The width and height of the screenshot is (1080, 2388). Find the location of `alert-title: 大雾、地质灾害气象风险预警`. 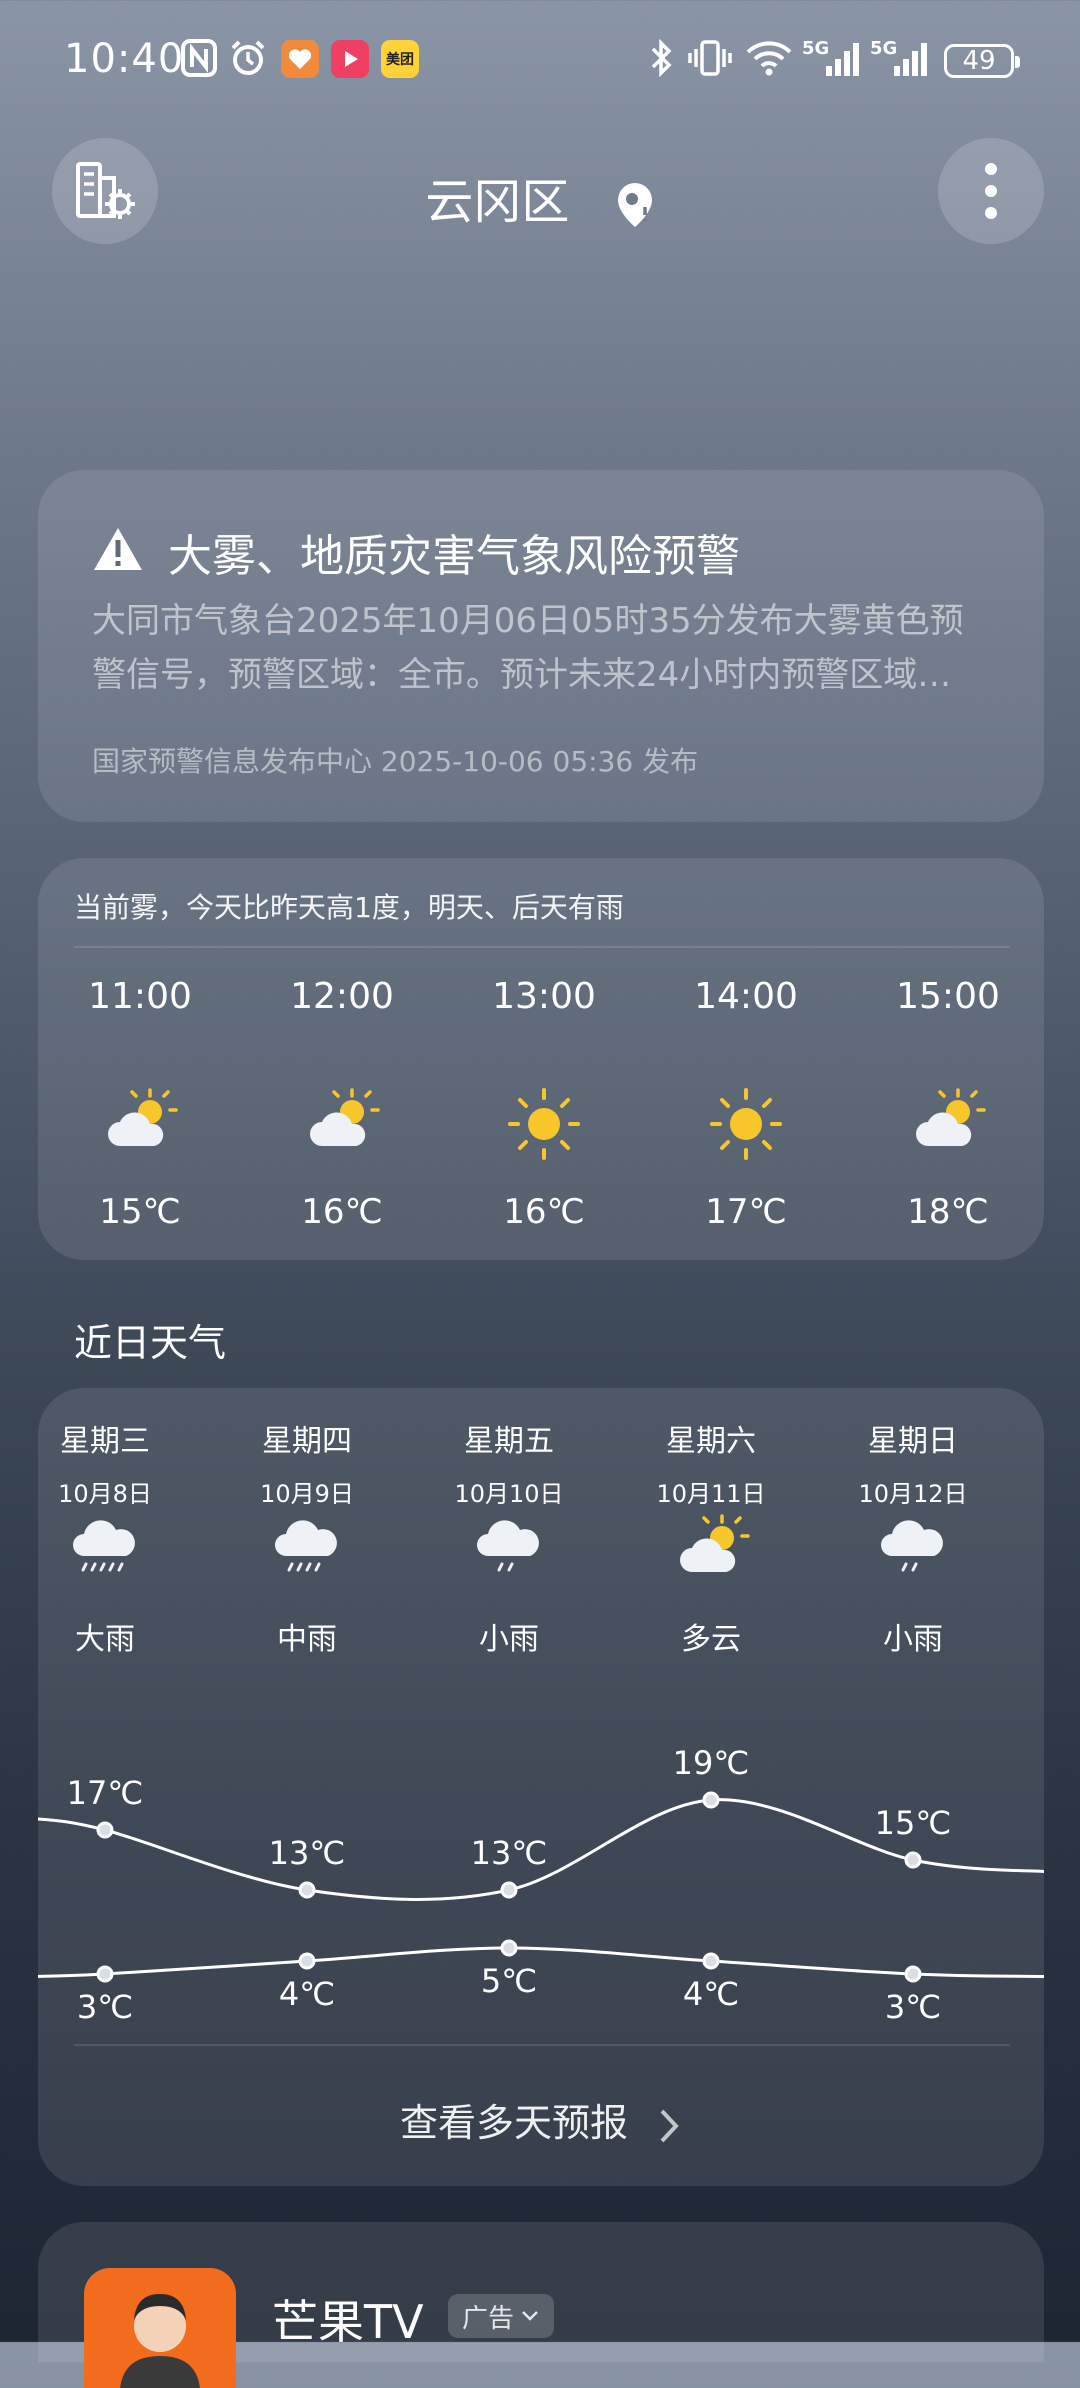

alert-title: 大雾、地质灾害气象风险预警 is located at coordinates (454, 556).